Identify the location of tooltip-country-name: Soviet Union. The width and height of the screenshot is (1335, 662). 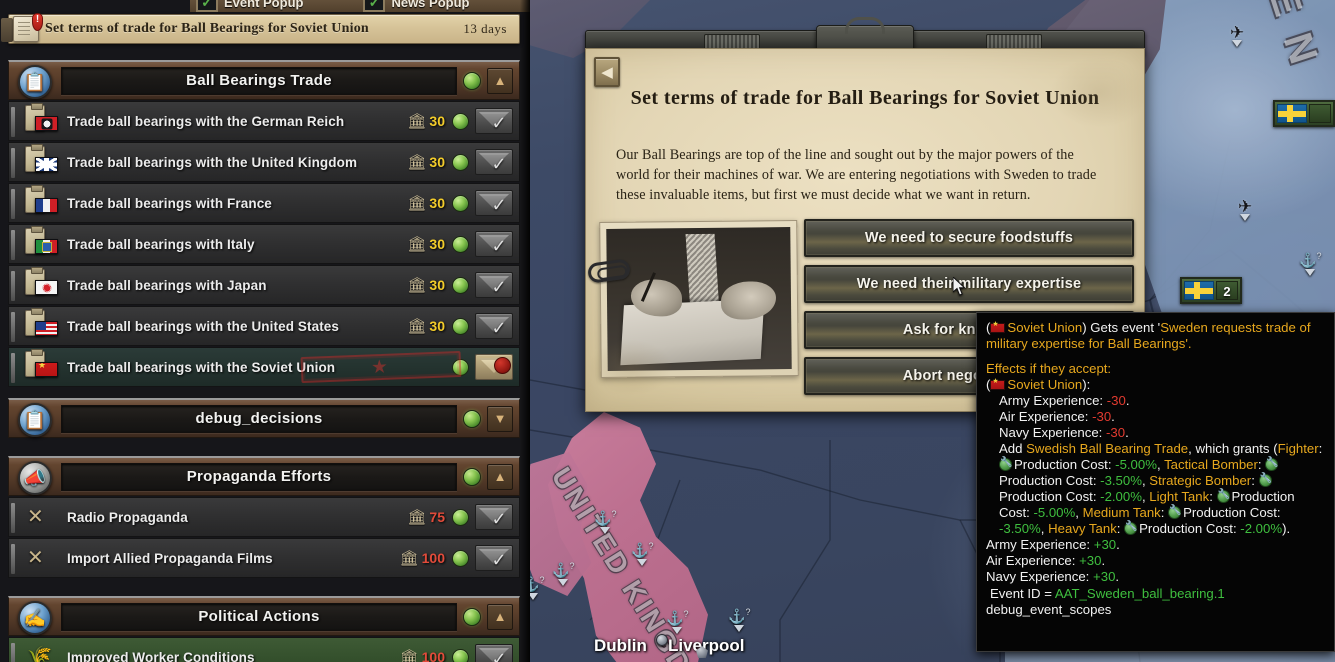
(1045, 327).